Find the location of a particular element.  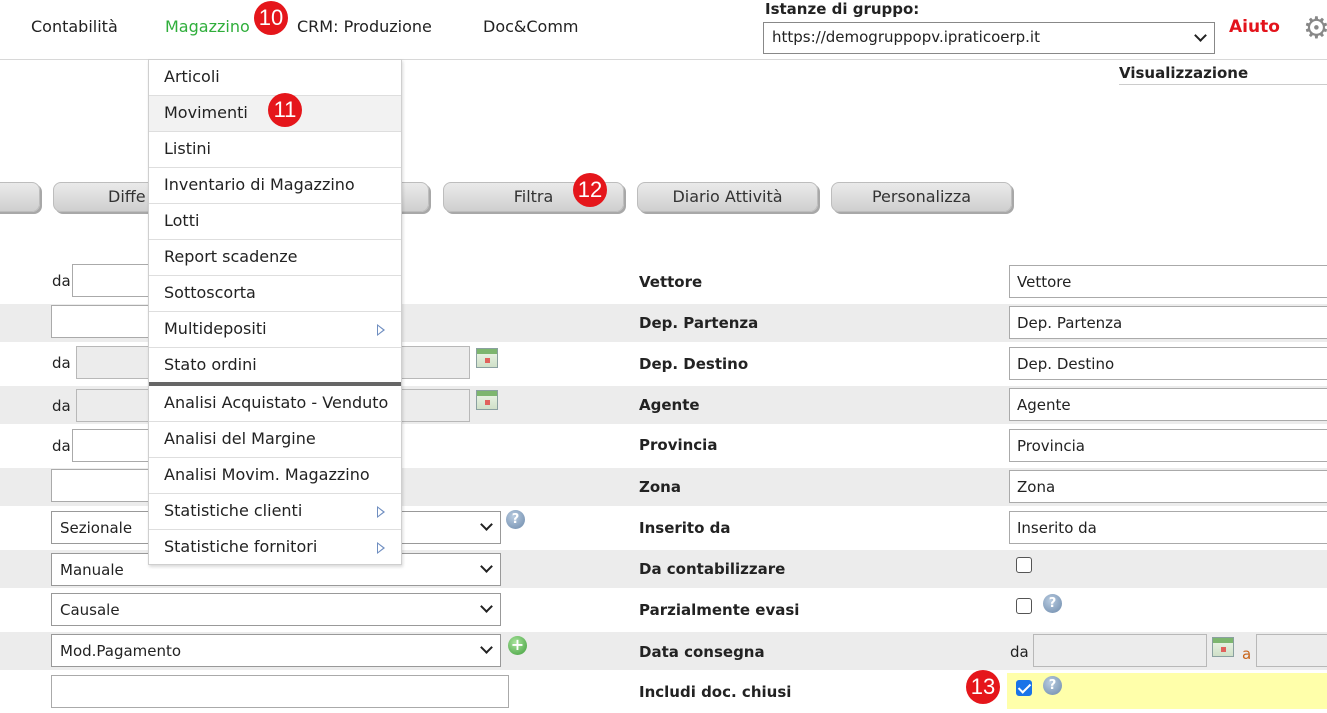

step-marker-11: 11 is located at coordinates (285, 110).